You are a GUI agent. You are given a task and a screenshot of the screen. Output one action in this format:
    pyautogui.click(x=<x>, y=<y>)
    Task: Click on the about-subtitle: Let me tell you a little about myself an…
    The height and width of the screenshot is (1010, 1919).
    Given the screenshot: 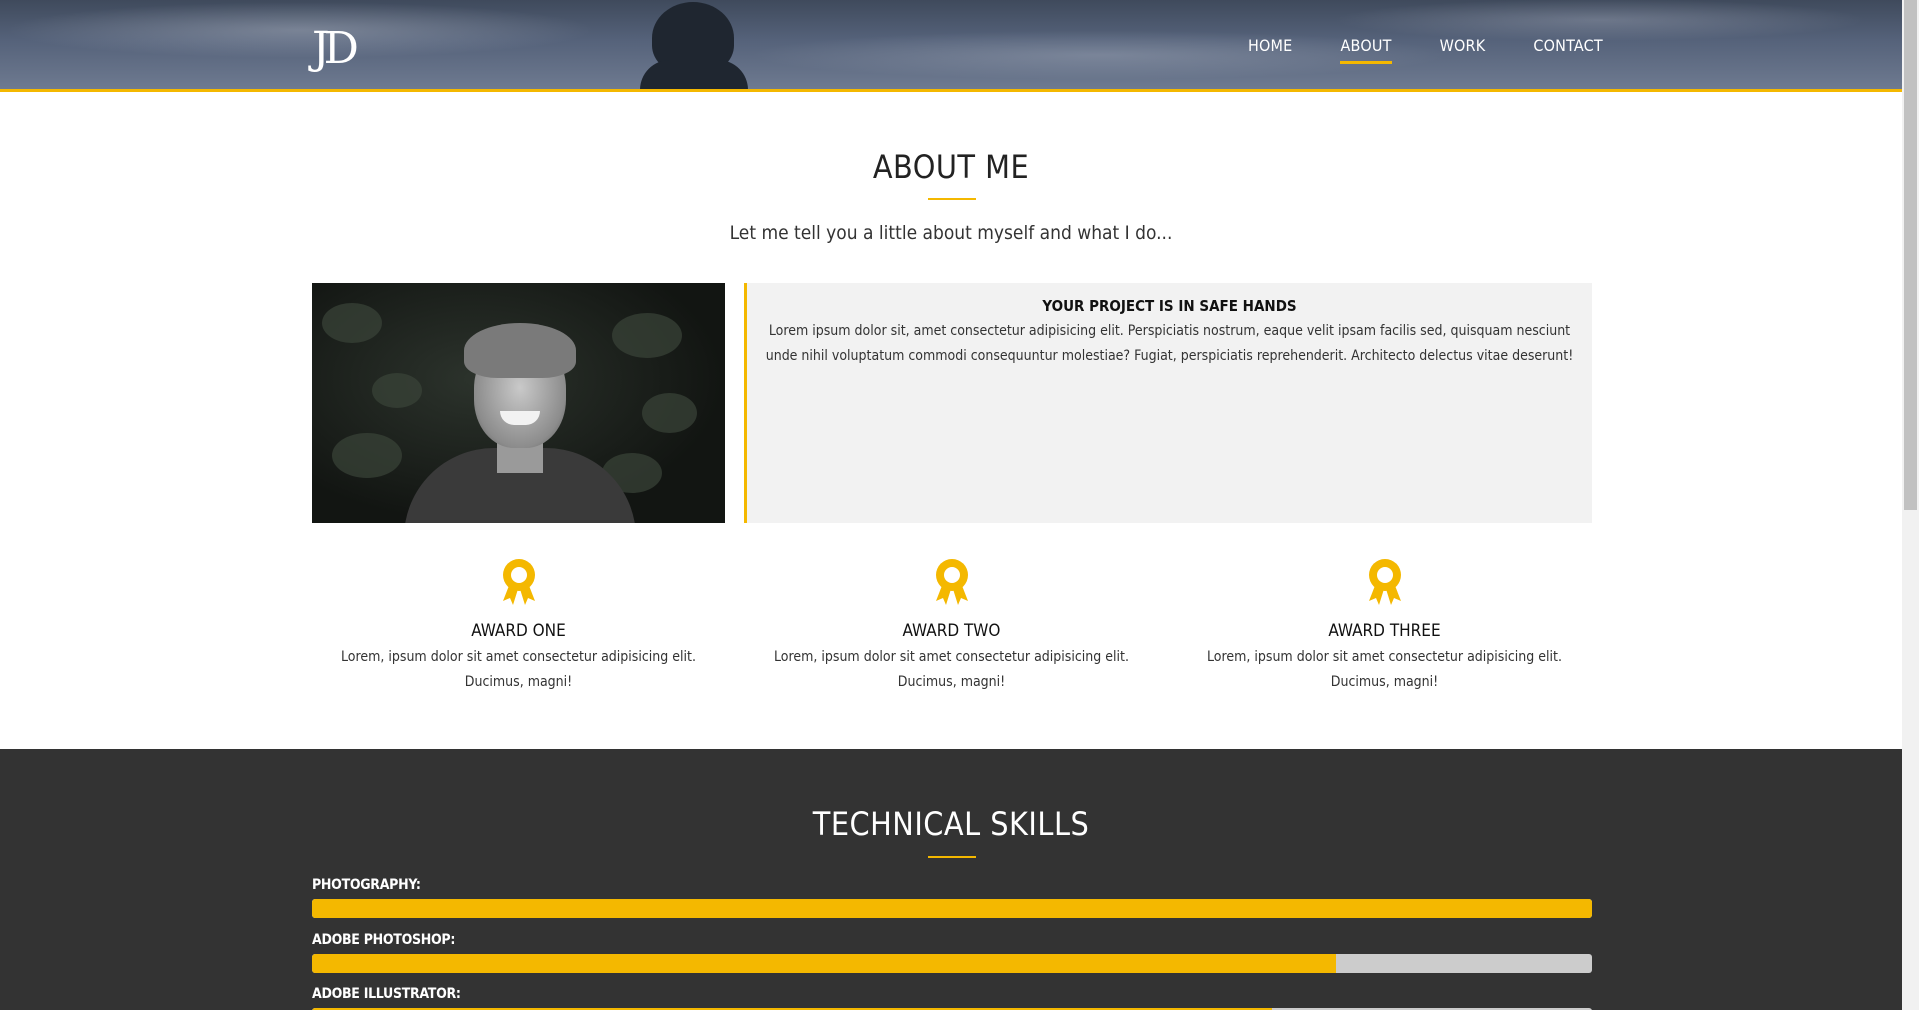 What is the action you would take?
    pyautogui.click(x=951, y=233)
    